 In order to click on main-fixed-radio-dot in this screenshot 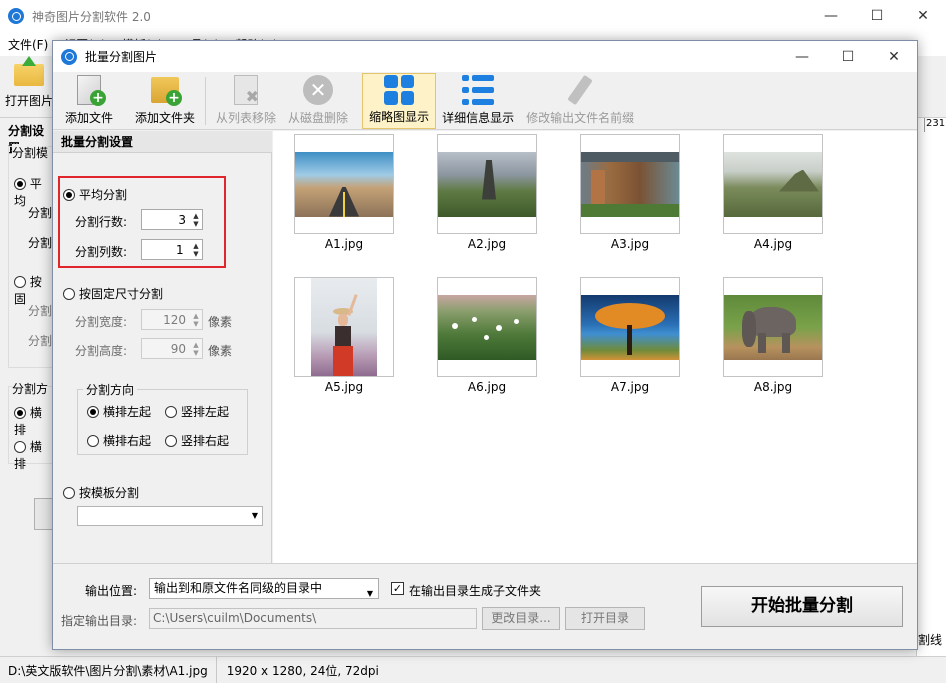, I will do `click(20, 282)`.